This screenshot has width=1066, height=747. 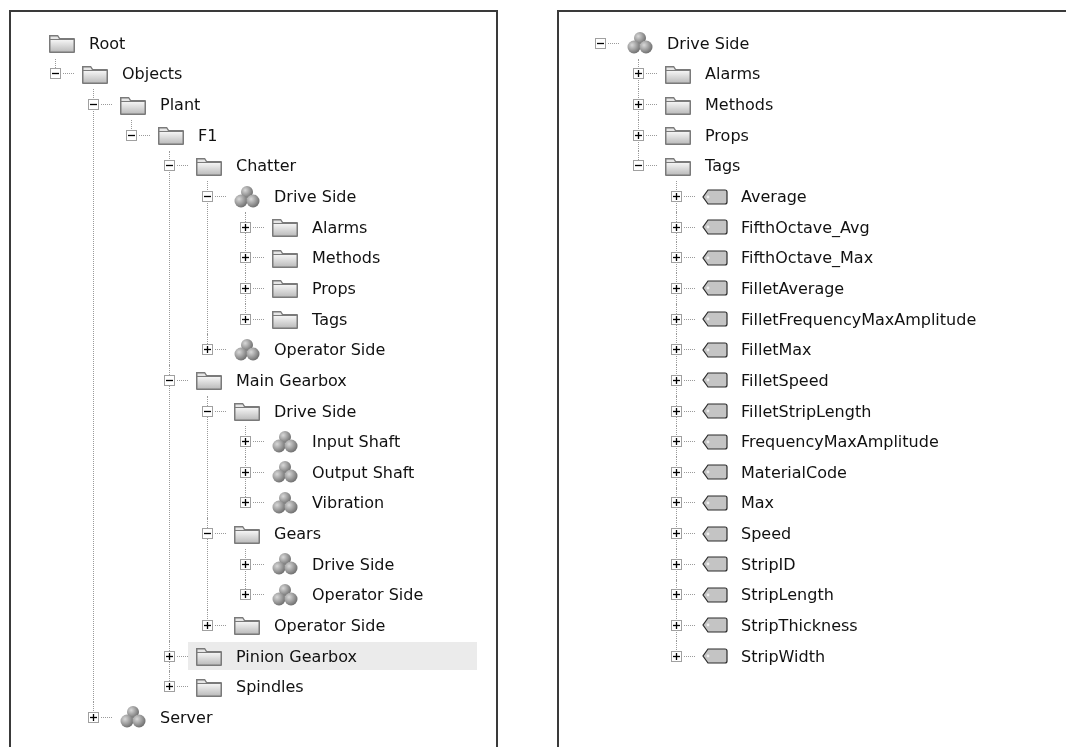 What do you see at coordinates (871, 472) in the screenshot?
I see `tree-item: MaterialCode` at bounding box center [871, 472].